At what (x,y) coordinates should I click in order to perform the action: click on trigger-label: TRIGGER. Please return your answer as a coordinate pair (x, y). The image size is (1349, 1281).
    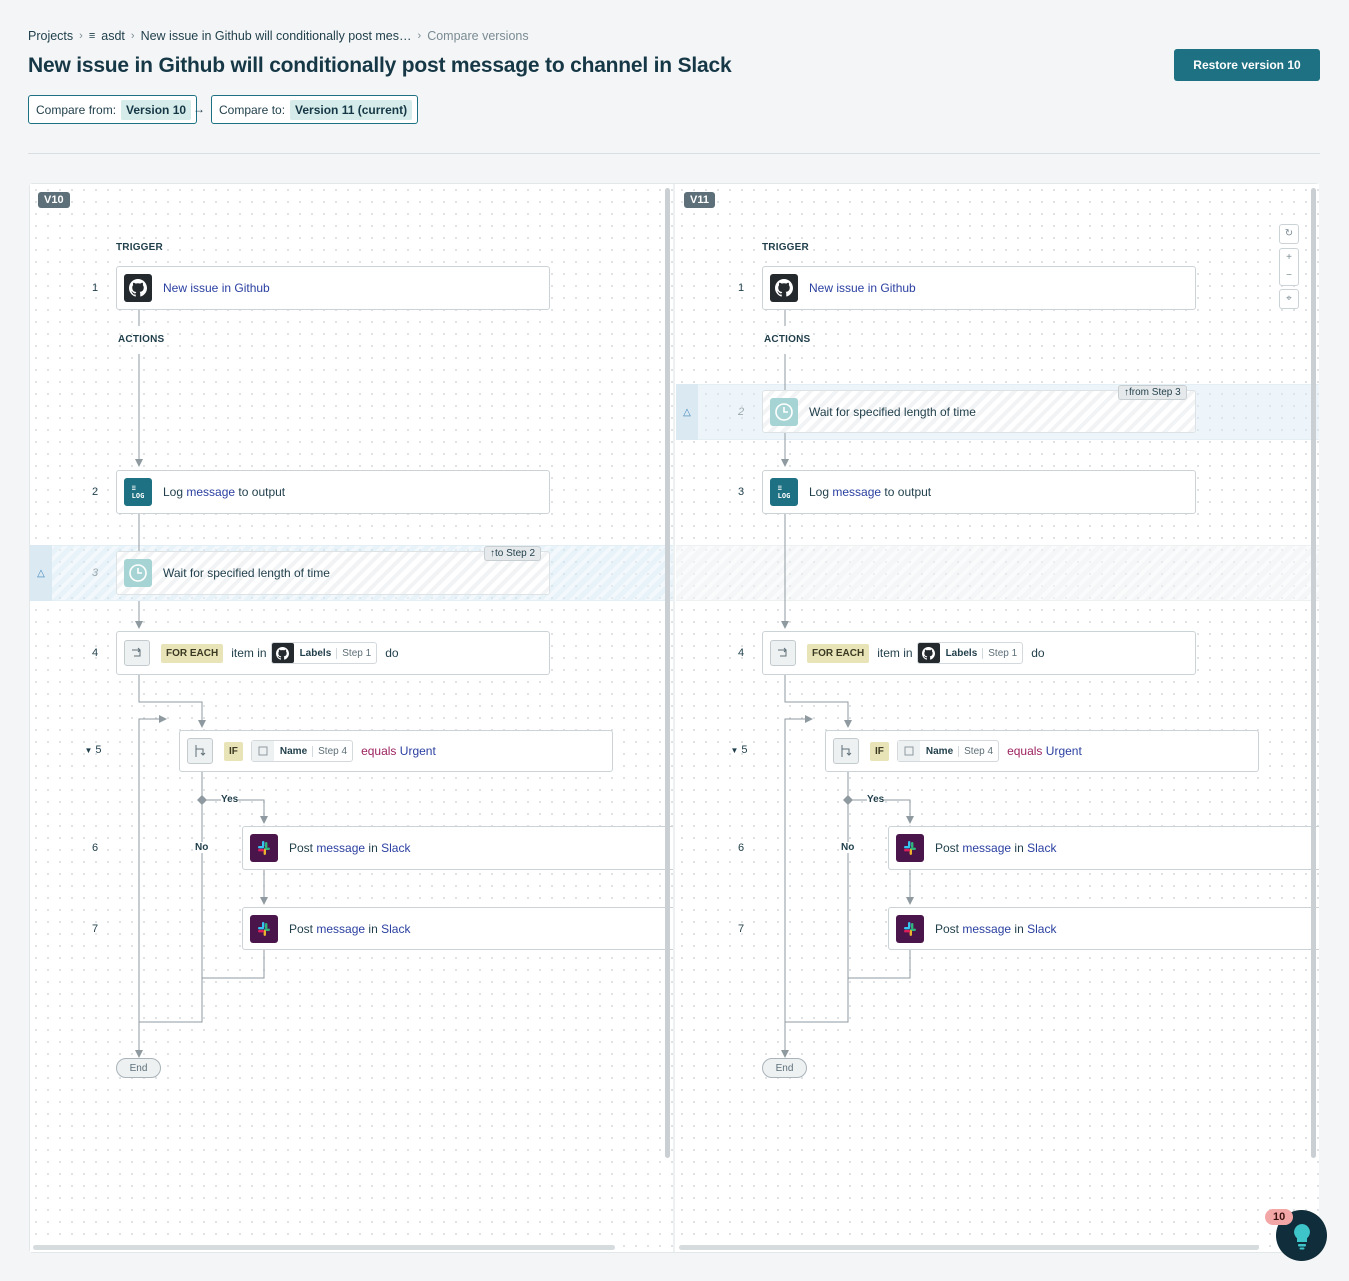
    Looking at the image, I should click on (785, 247).